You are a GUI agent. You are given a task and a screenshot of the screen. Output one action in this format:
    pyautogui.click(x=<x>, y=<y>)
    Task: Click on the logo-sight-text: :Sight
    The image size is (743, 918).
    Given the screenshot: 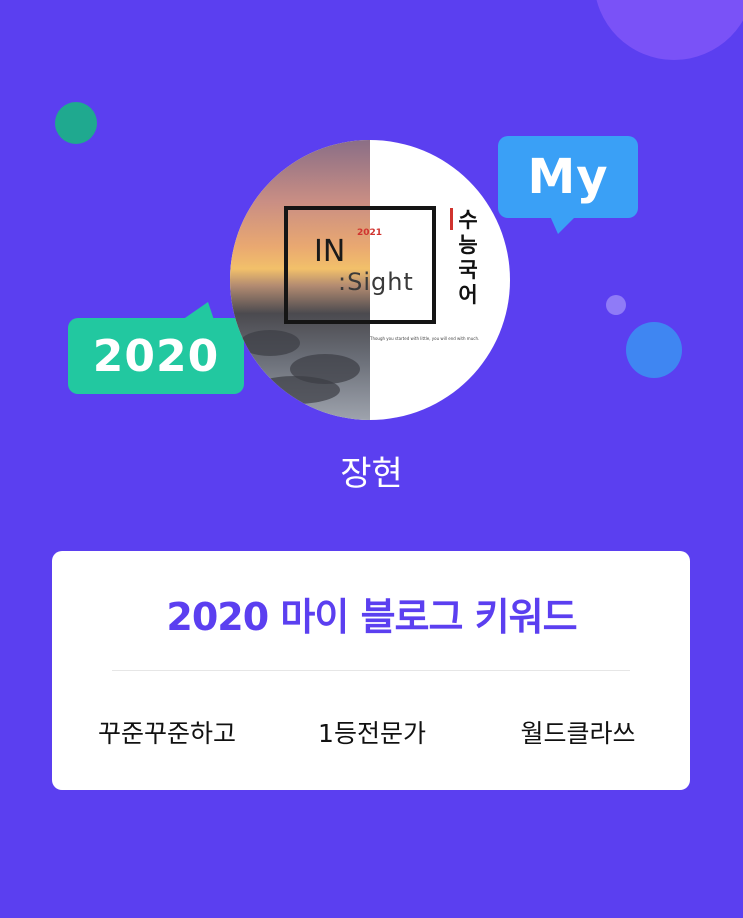 What is the action you would take?
    pyautogui.click(x=376, y=282)
    